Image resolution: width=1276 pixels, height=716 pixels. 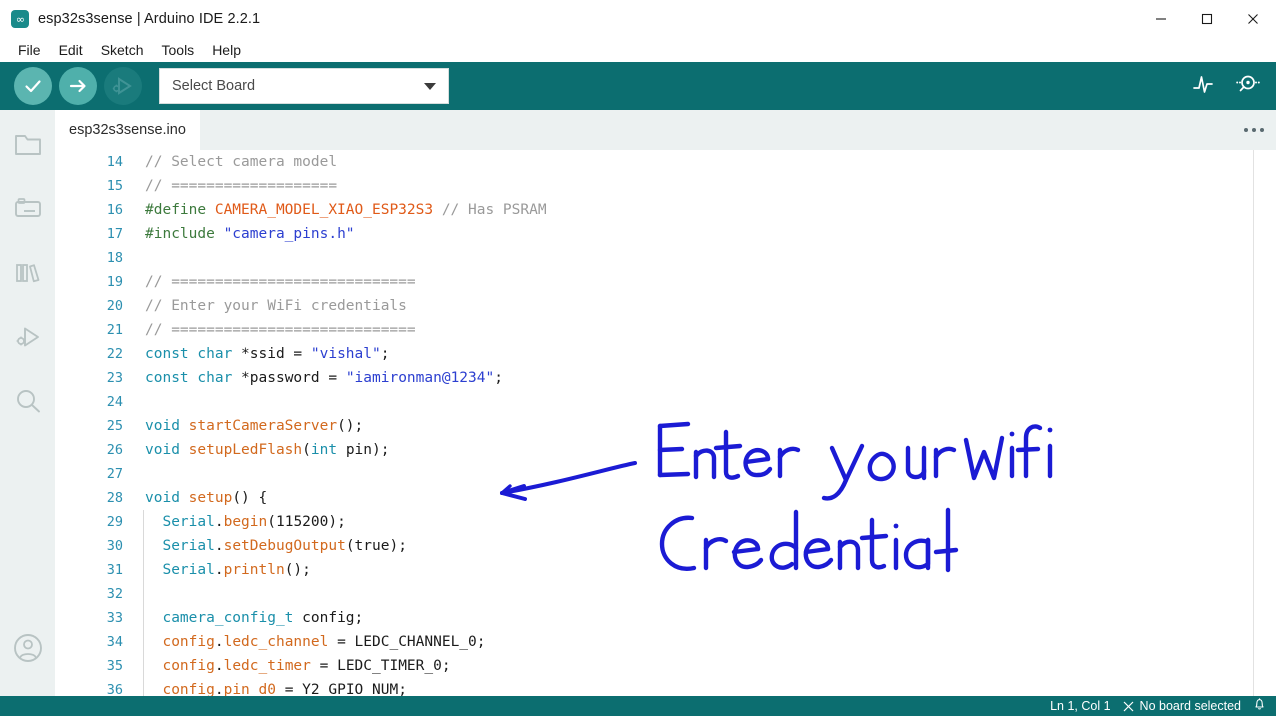 What do you see at coordinates (665, 450) in the screenshot?
I see `code-line: 26 void setupLedFlash(int pin);` at bounding box center [665, 450].